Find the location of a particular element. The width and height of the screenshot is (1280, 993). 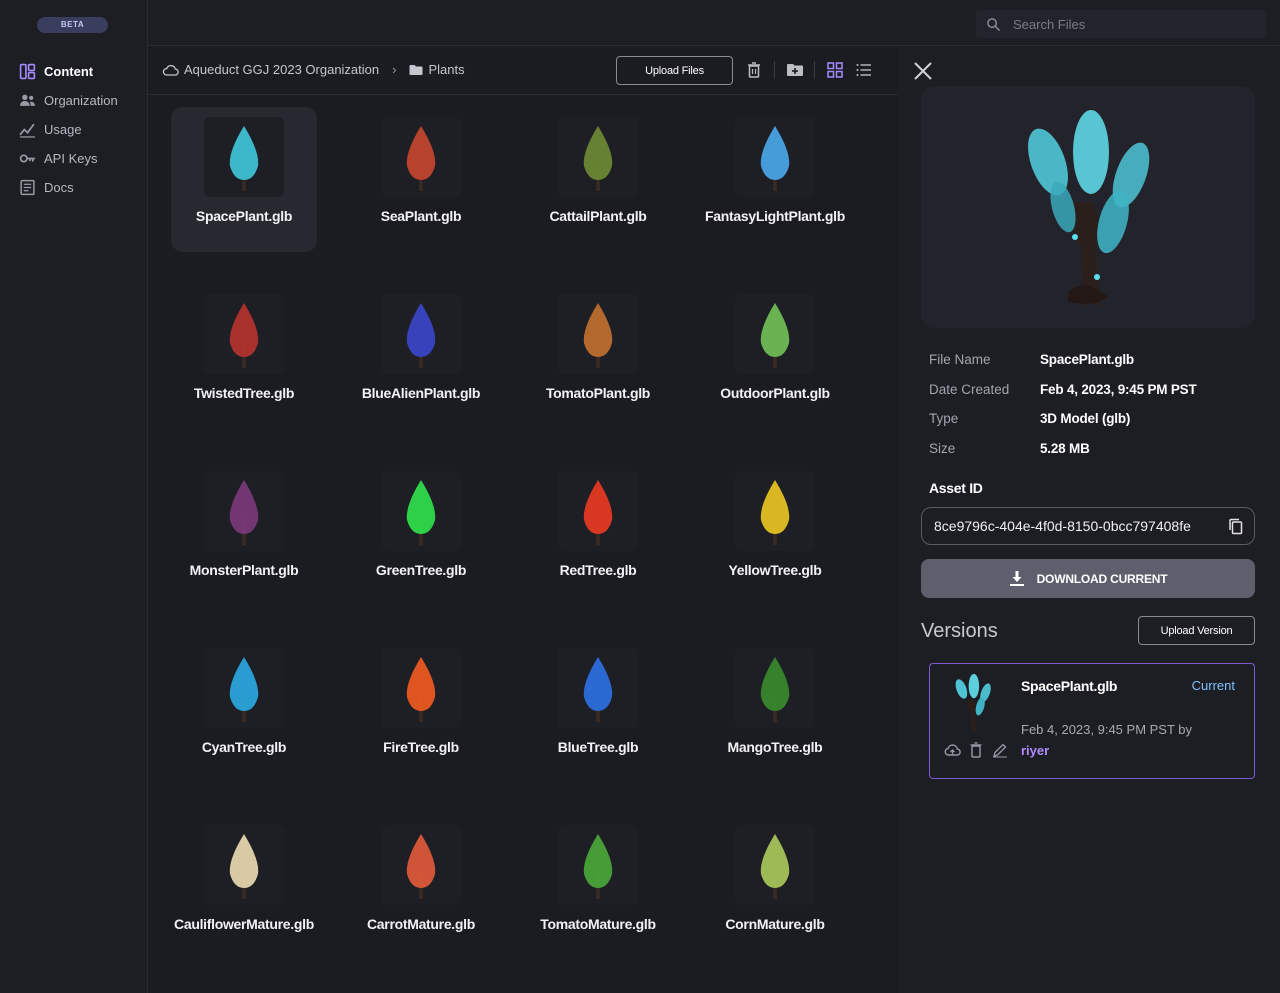

file-tile: TwistedTree.glb is located at coordinates (244, 356).